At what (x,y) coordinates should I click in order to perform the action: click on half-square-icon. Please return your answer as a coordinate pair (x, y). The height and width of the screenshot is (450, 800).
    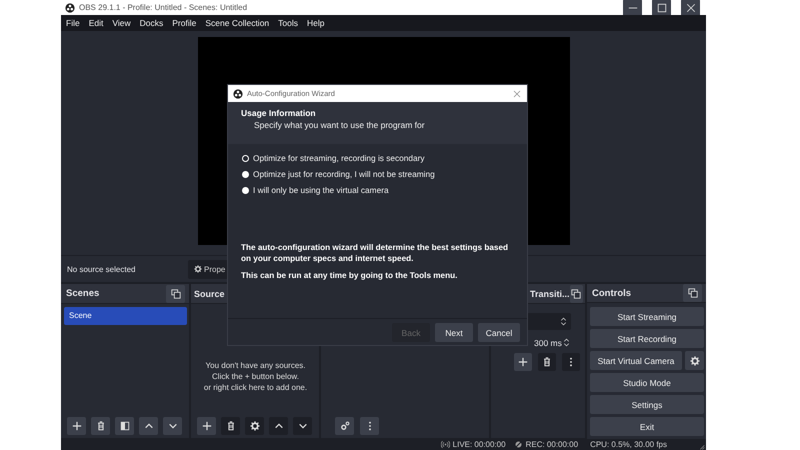
    Looking at the image, I should click on (125, 426).